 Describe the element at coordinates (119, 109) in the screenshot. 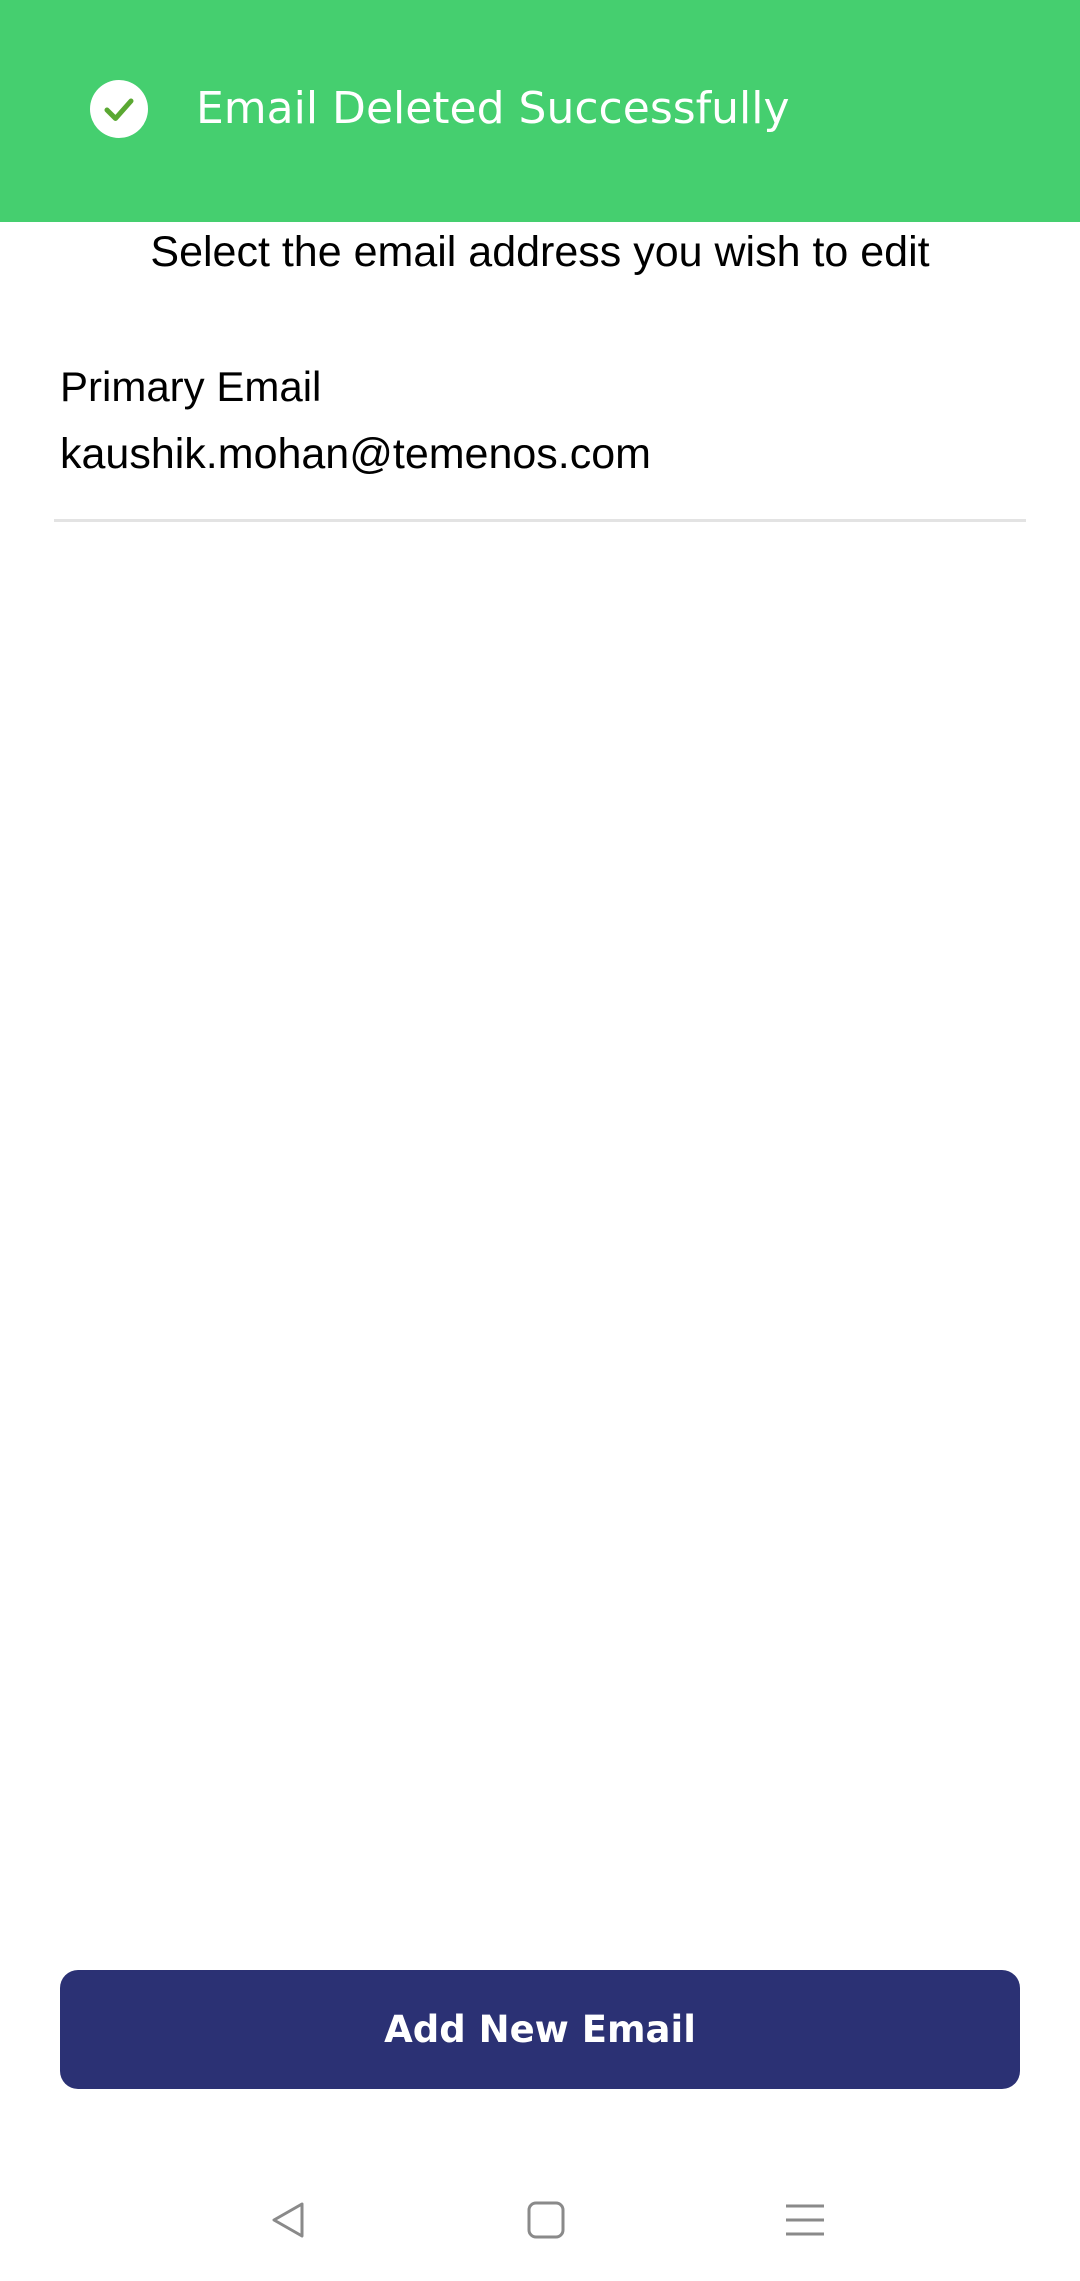

I see `check-circle-icon` at that location.